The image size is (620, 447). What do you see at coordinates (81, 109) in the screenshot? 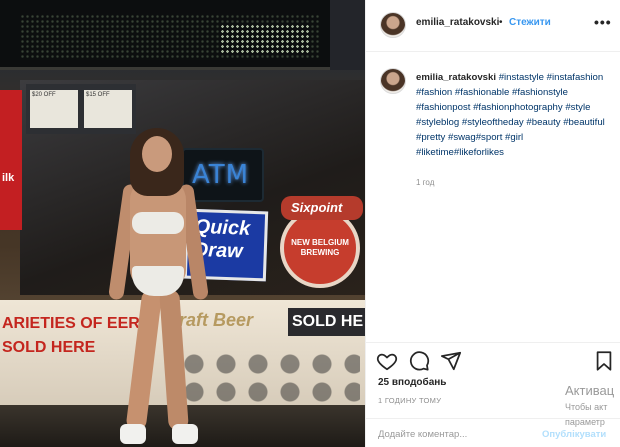
I see `window-shelf: $20 OFF $15 OFF` at bounding box center [81, 109].